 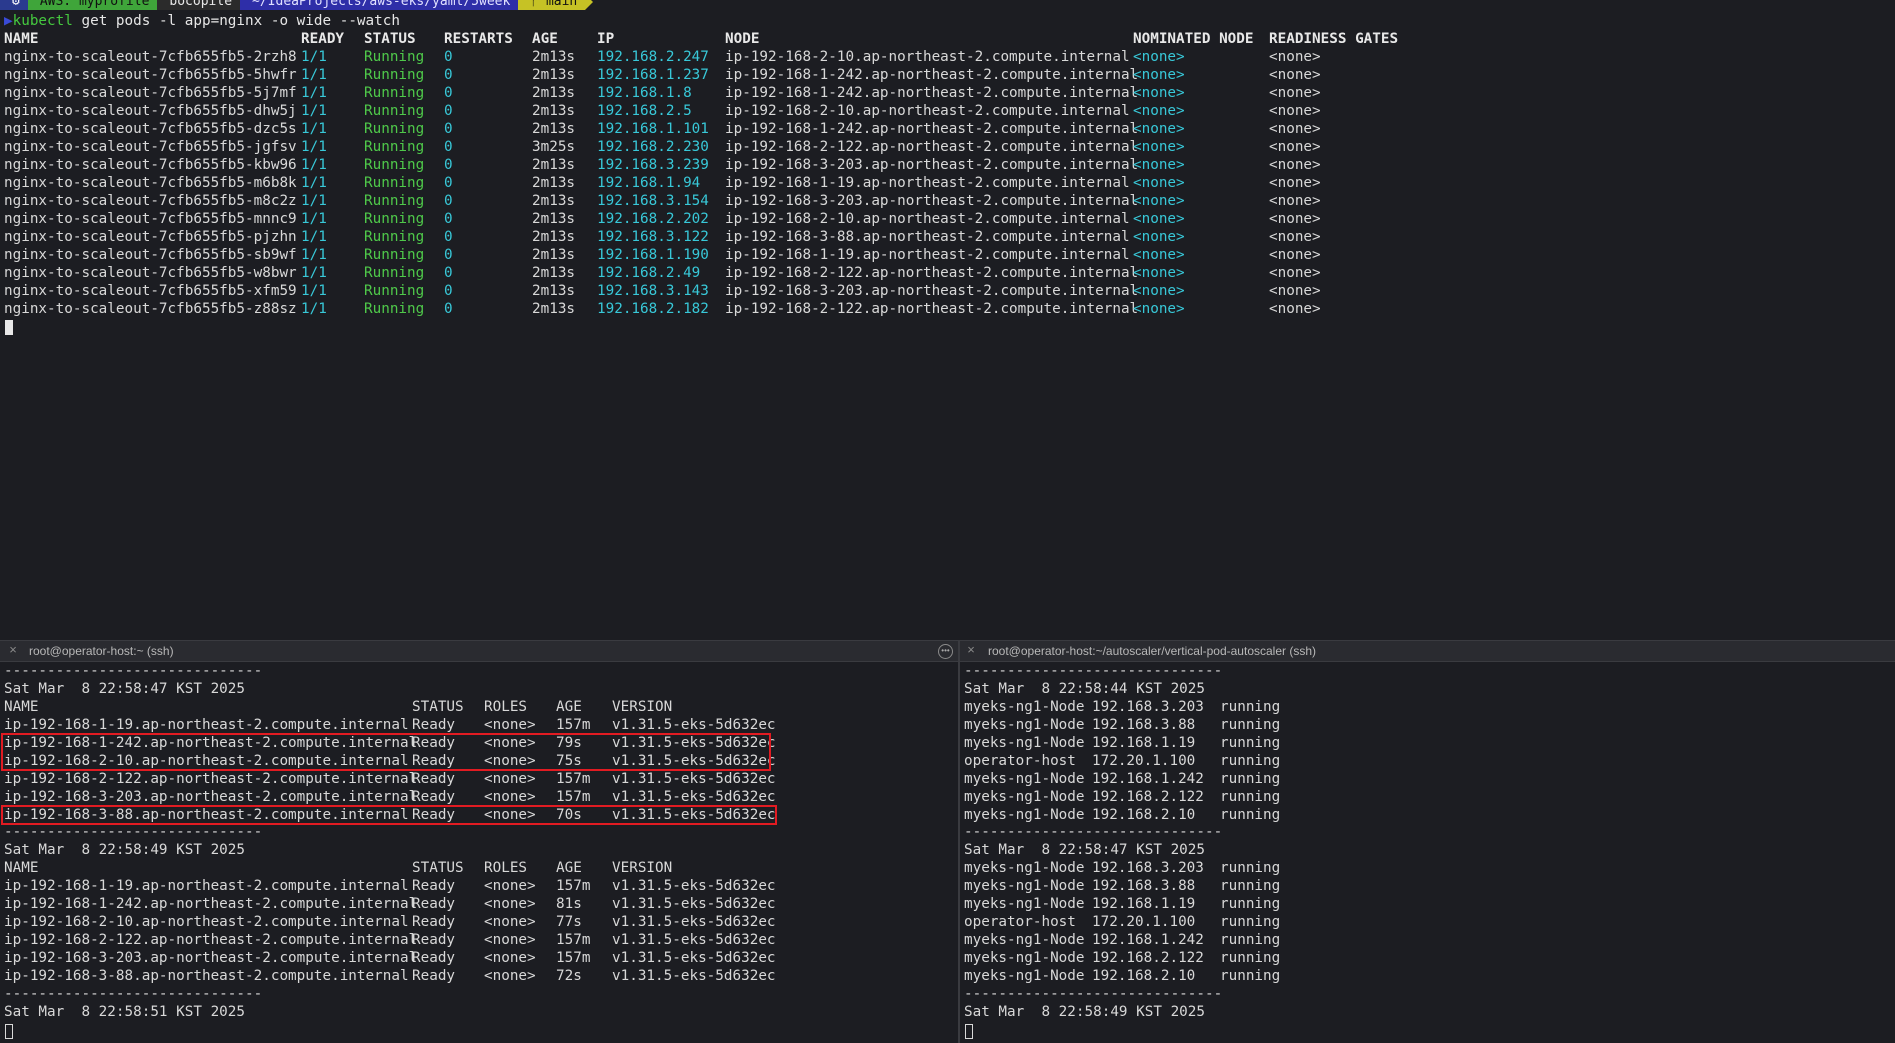 What do you see at coordinates (1144, 904) in the screenshot?
I see `instance-ip: 192.168.1.19` at bounding box center [1144, 904].